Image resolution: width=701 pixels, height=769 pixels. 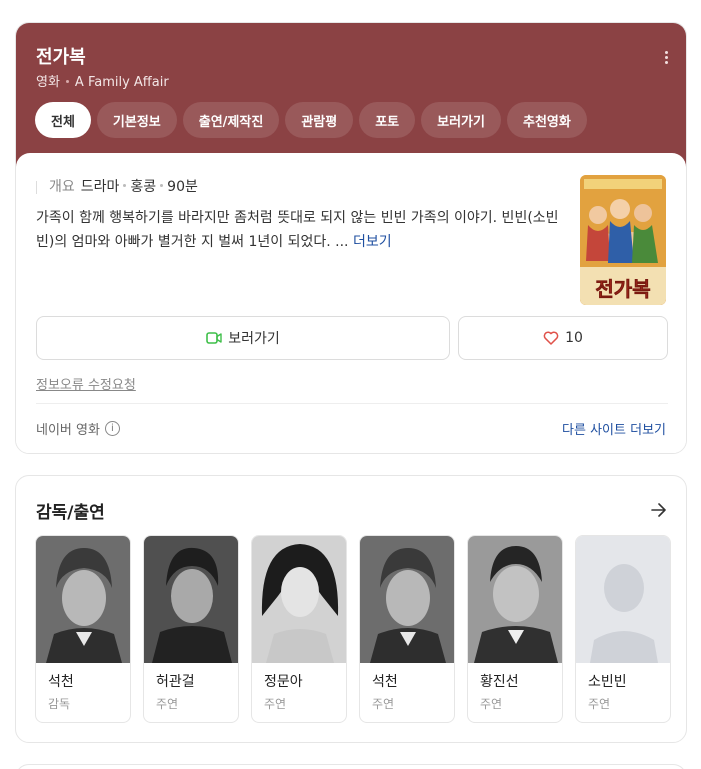 What do you see at coordinates (622, 289) in the screenshot?
I see `poster-title: 전가복` at bounding box center [622, 289].